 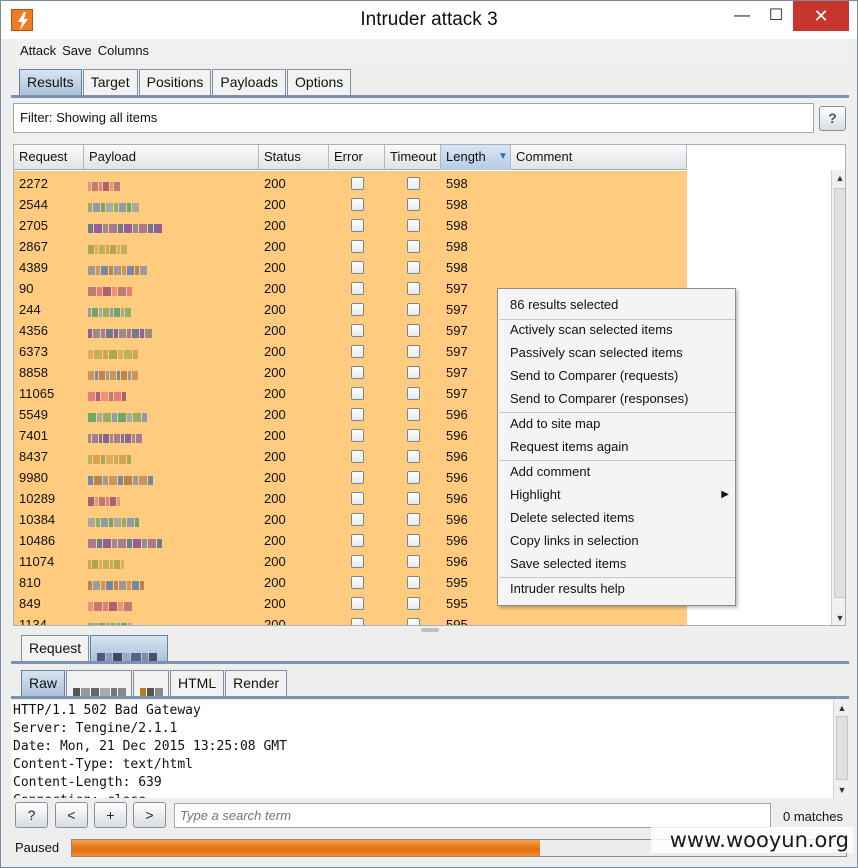 I want to click on cell-request: 10384, so click(x=37, y=519).